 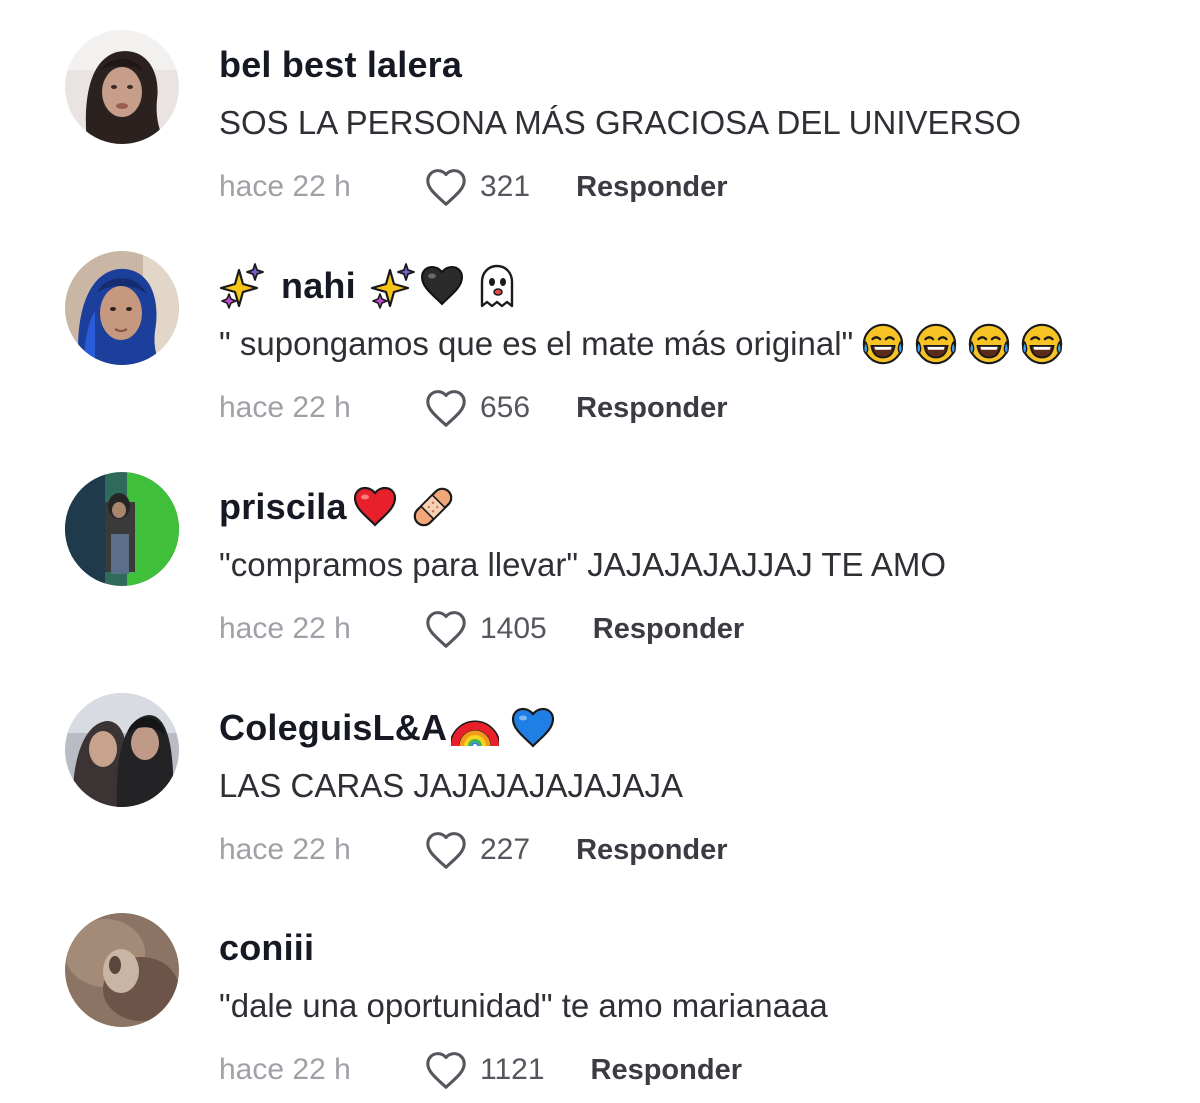 What do you see at coordinates (375, 507) in the screenshot?
I see `red-heart-icon` at bounding box center [375, 507].